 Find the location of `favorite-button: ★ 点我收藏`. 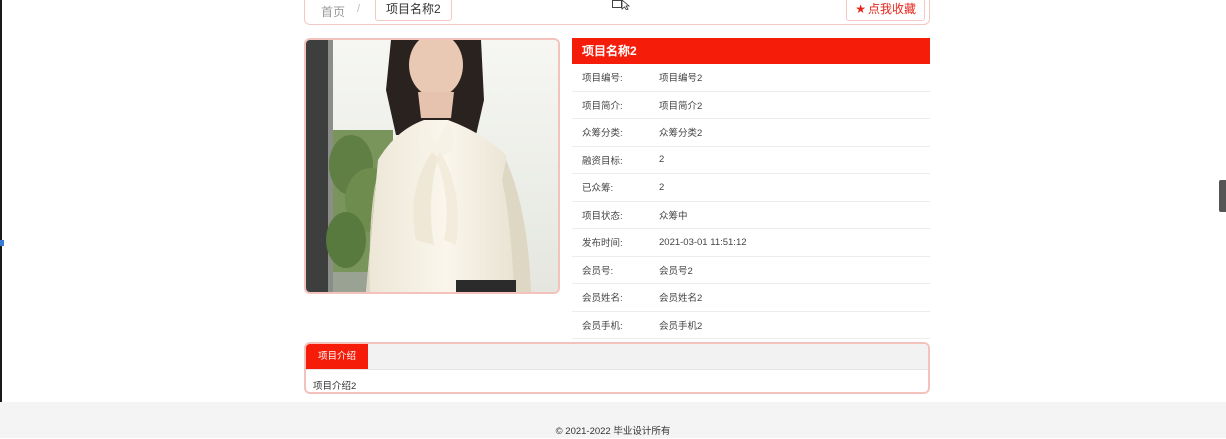

favorite-button: ★ 点我收藏 is located at coordinates (885, 10).